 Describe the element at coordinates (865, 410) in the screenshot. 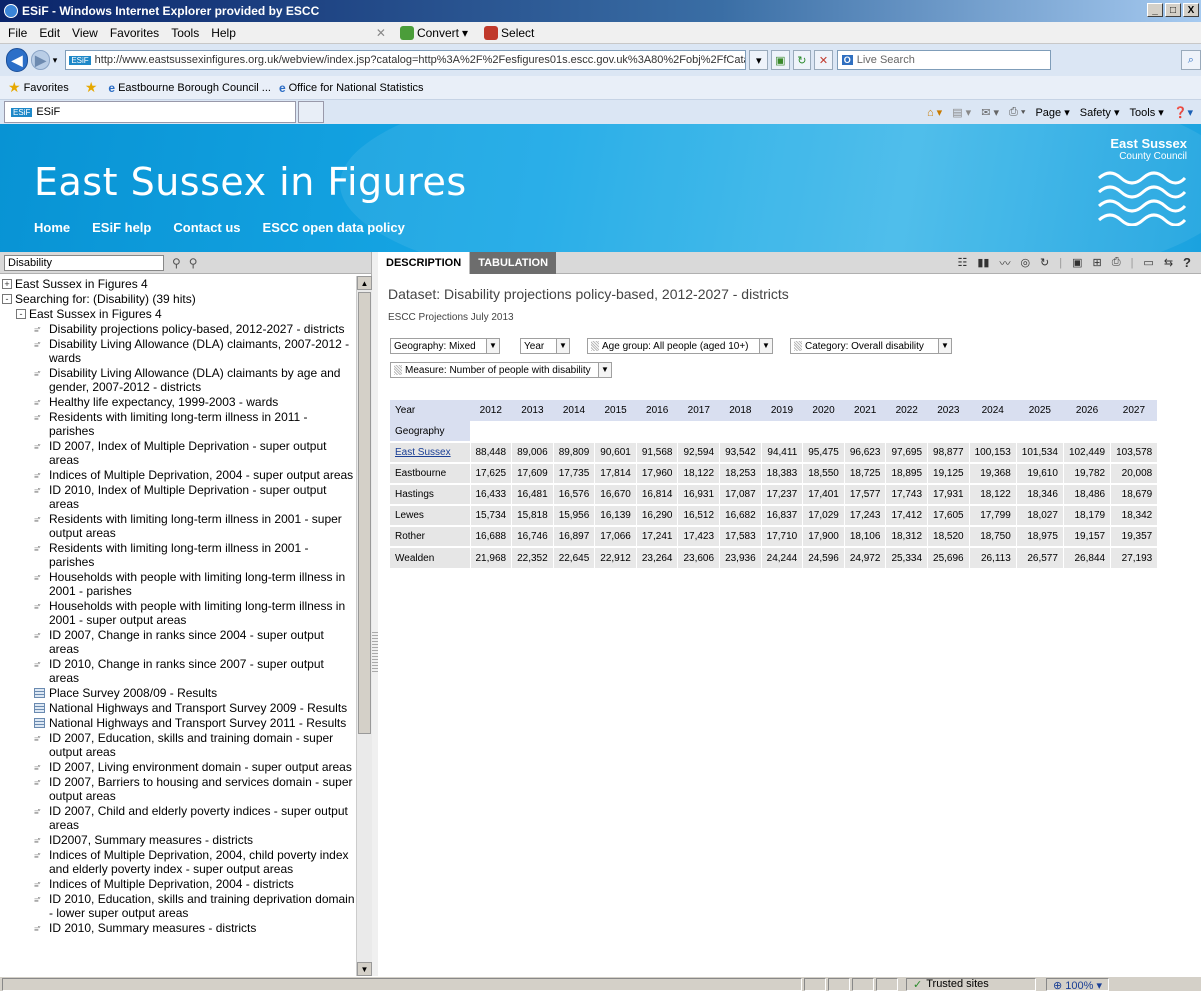

I see `year-column-header: 2021` at that location.